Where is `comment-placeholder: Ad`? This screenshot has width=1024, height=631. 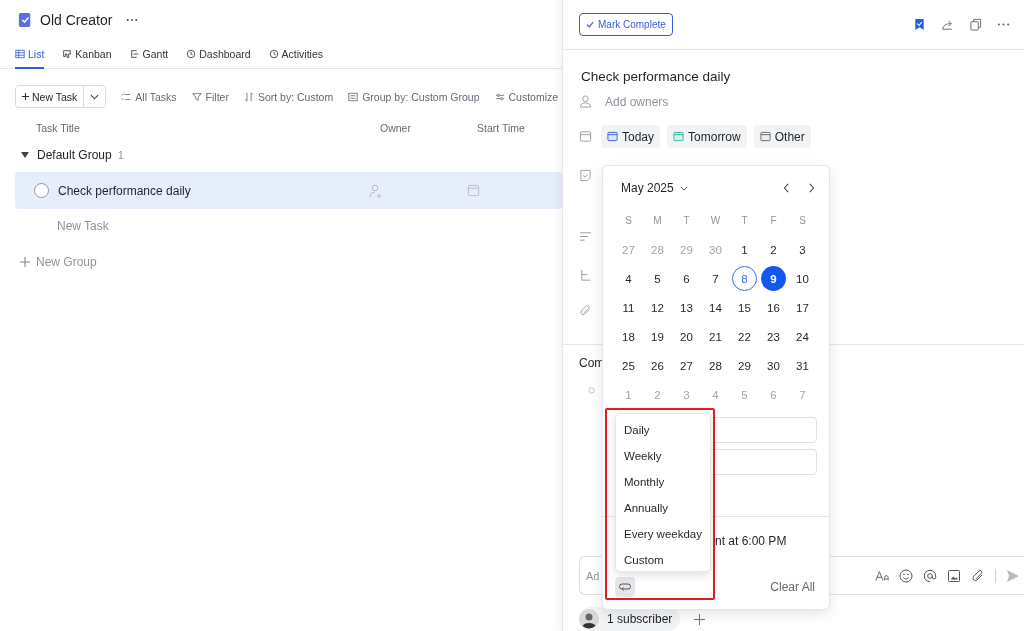
comment-placeholder: Ad is located at coordinates (593, 575).